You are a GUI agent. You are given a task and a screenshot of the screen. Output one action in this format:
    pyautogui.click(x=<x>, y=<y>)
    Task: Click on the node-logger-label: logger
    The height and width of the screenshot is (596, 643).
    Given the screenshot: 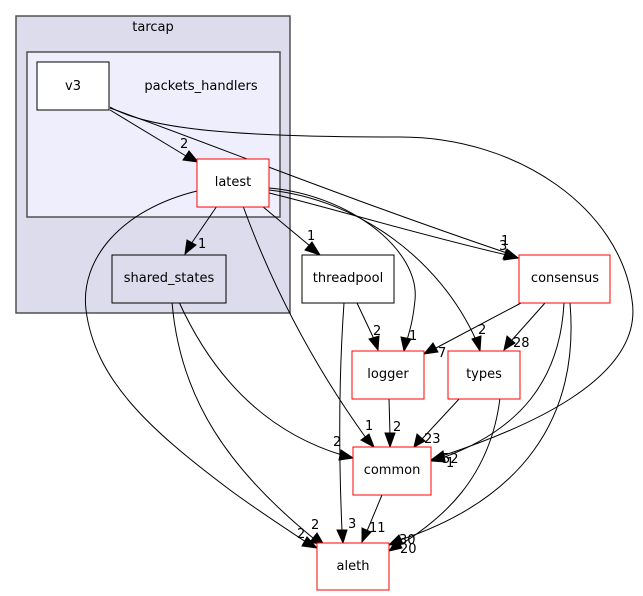 What is the action you would take?
    pyautogui.click(x=388, y=374)
    